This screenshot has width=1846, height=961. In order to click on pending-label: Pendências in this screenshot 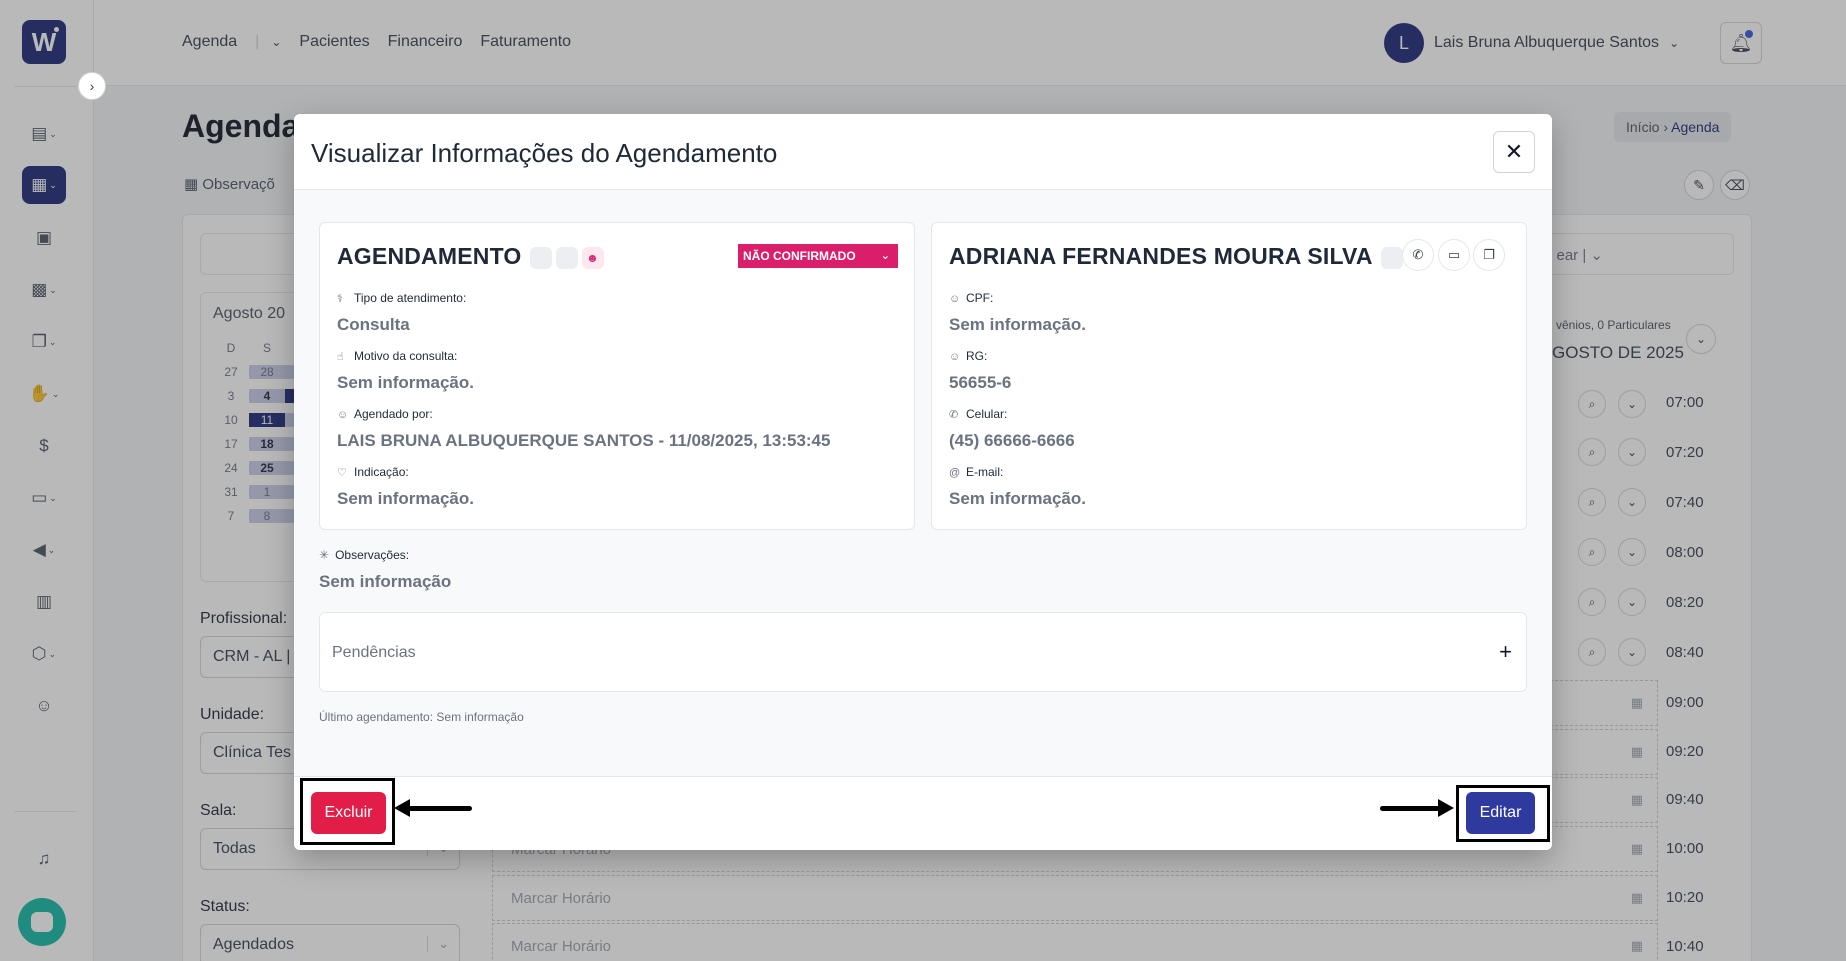, I will do `click(374, 652)`.